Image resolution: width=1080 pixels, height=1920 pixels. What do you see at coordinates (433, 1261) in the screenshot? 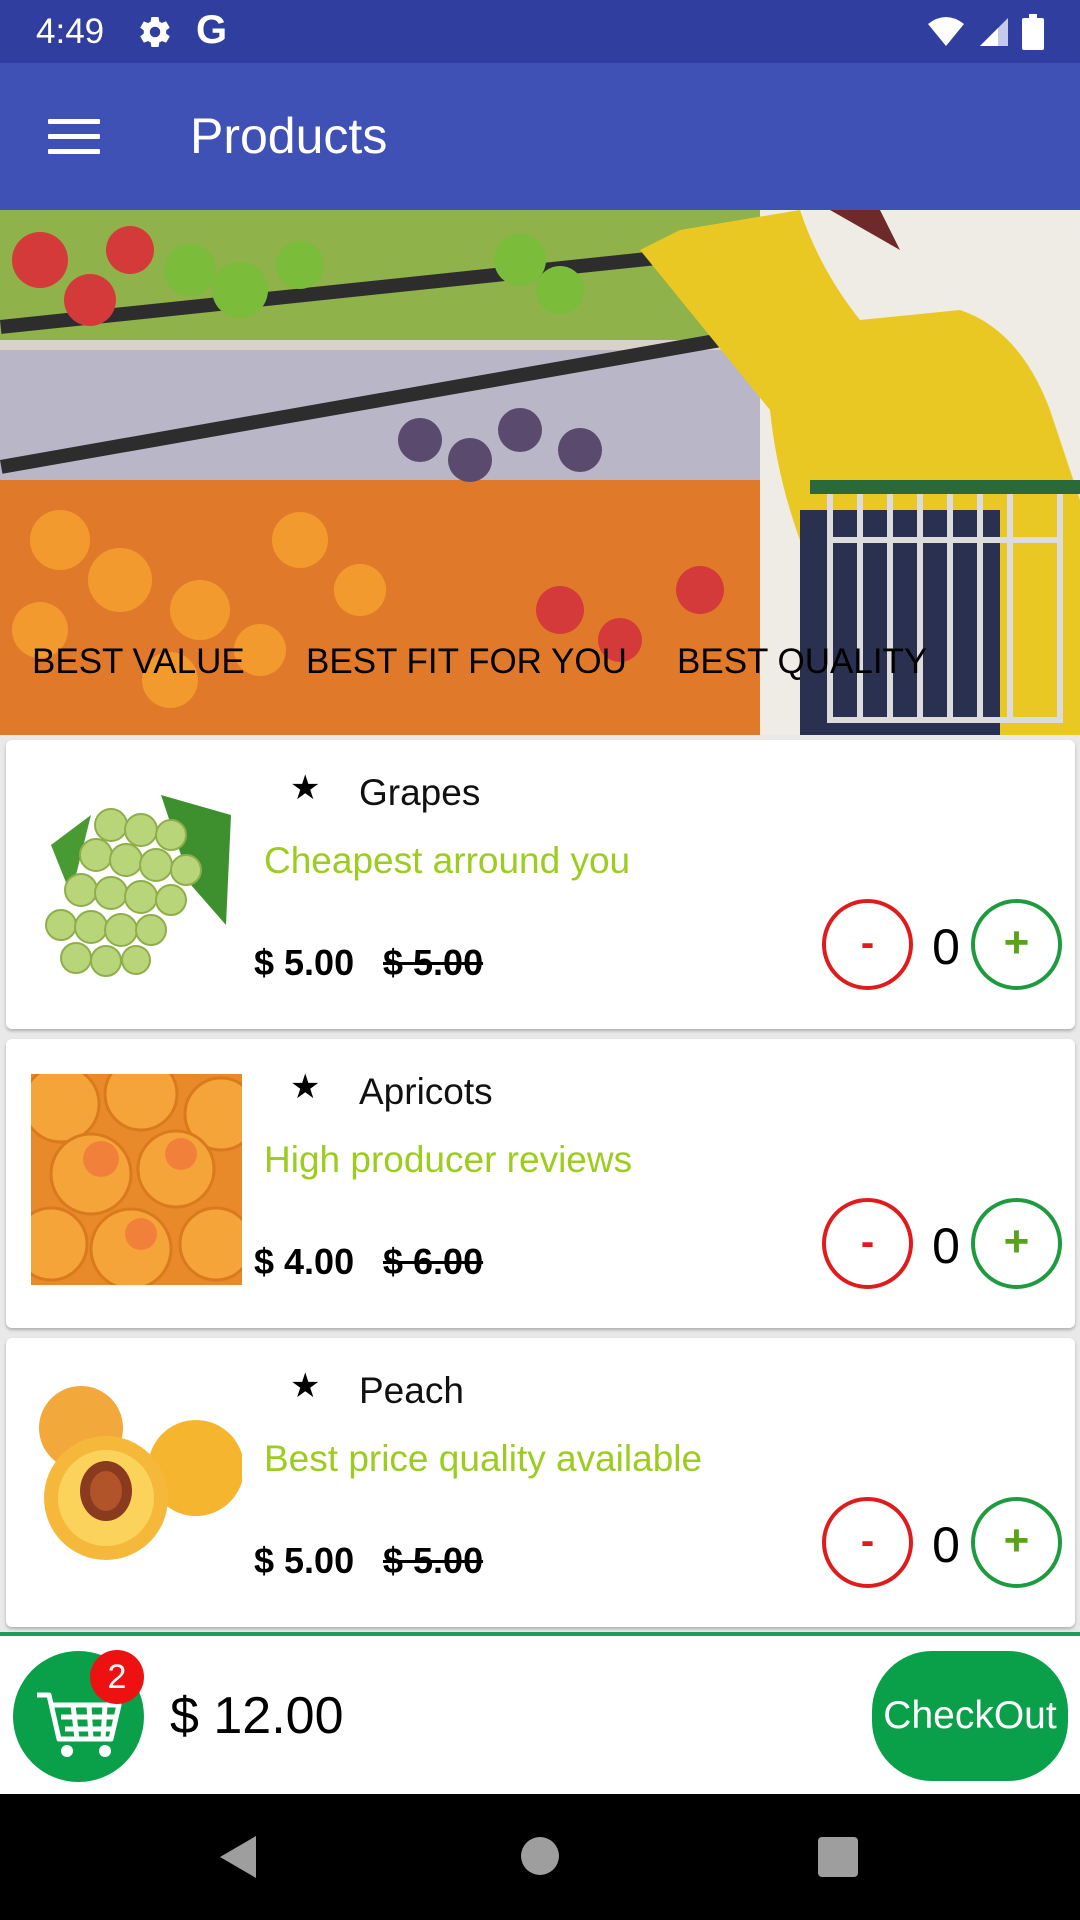
I see `product-old-price: $ 6.00` at bounding box center [433, 1261].